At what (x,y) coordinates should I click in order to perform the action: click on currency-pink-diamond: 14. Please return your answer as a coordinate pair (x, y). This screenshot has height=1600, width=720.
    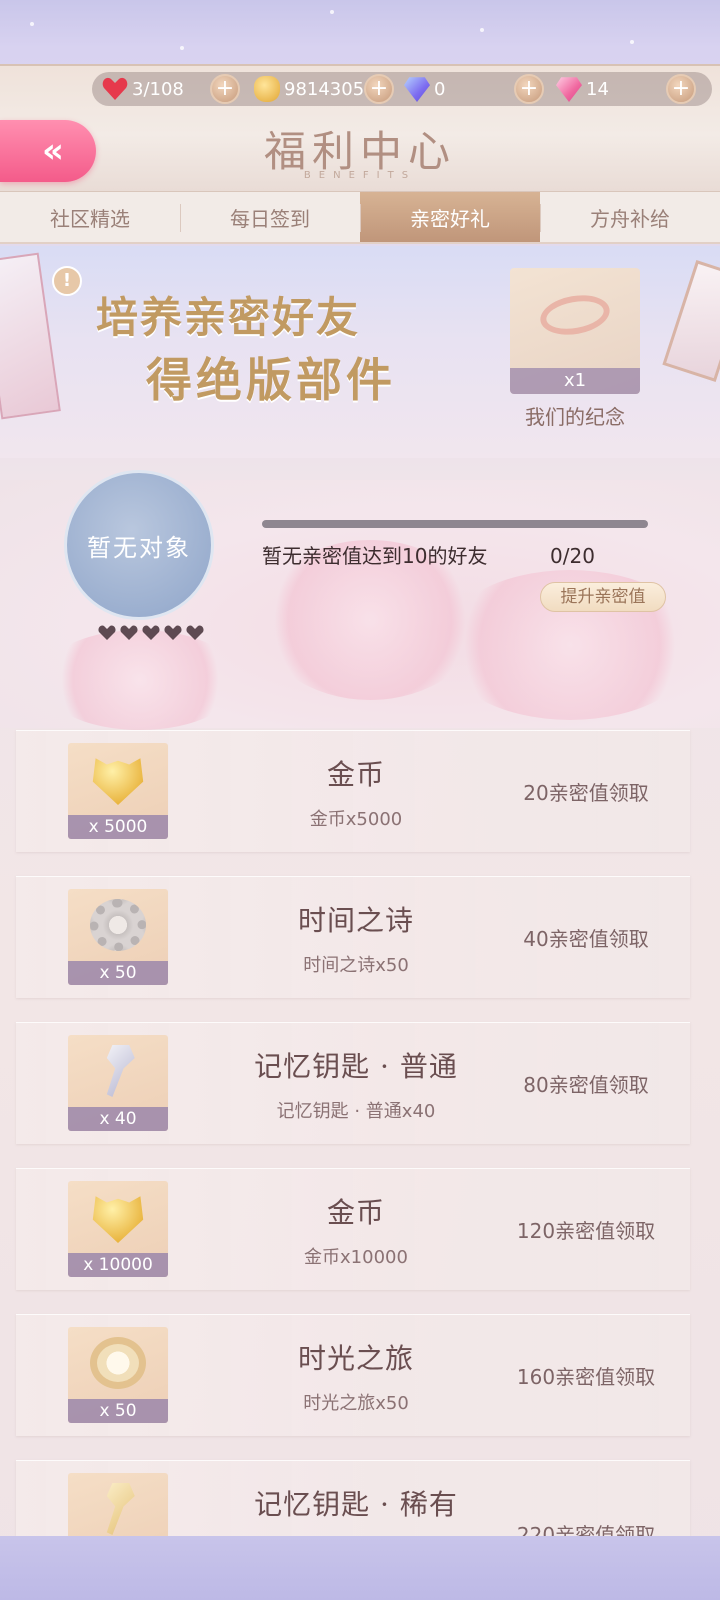
    Looking at the image, I should click on (582, 89).